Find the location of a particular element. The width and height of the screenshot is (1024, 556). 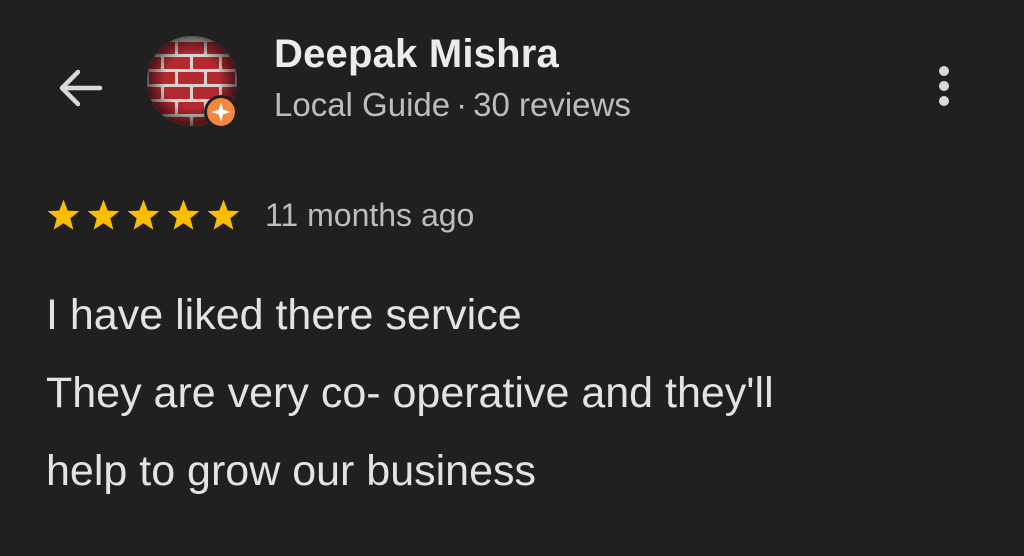

more-vert-icon is located at coordinates (944, 86).